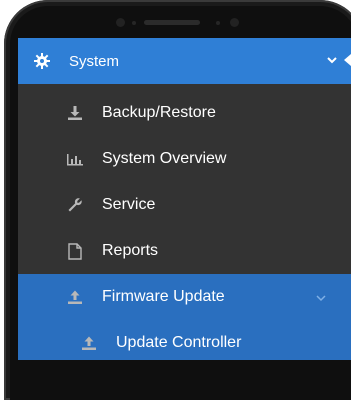 The width and height of the screenshot is (351, 400). I want to click on sidebar-item-backup-restore: Backup/Restore, so click(184, 113).